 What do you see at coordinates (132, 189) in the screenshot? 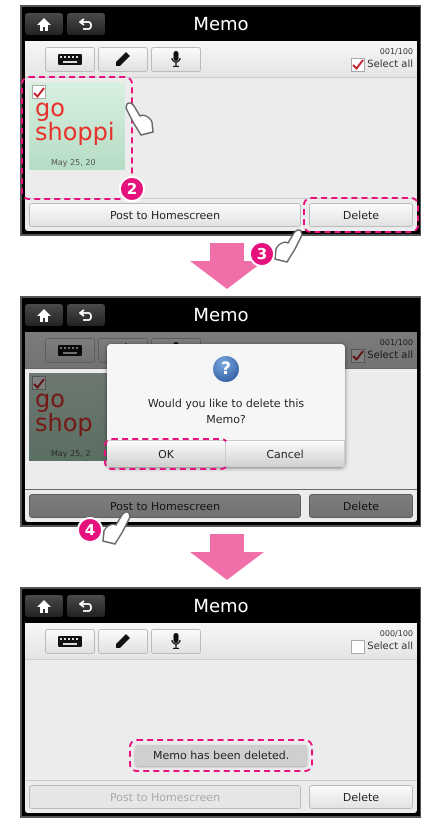
I see `step-badge: 2` at bounding box center [132, 189].